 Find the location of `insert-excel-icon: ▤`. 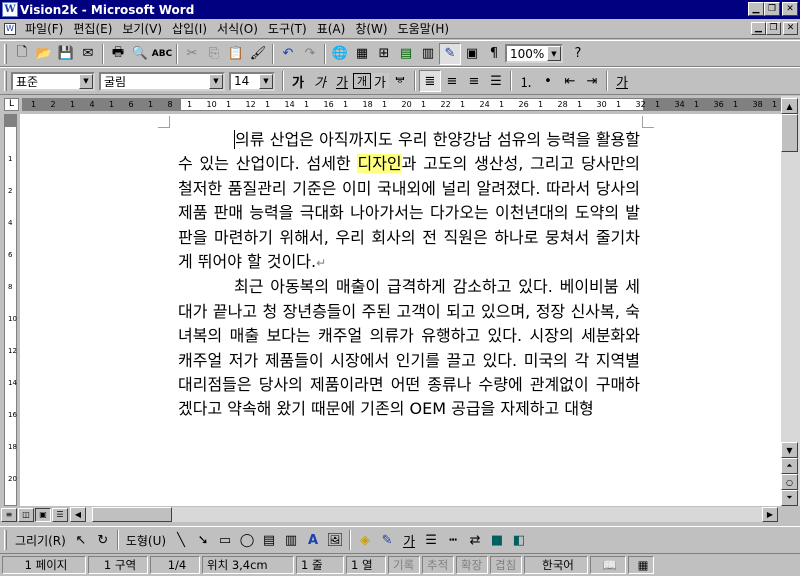

insert-excel-icon: ▤ is located at coordinates (406, 54).